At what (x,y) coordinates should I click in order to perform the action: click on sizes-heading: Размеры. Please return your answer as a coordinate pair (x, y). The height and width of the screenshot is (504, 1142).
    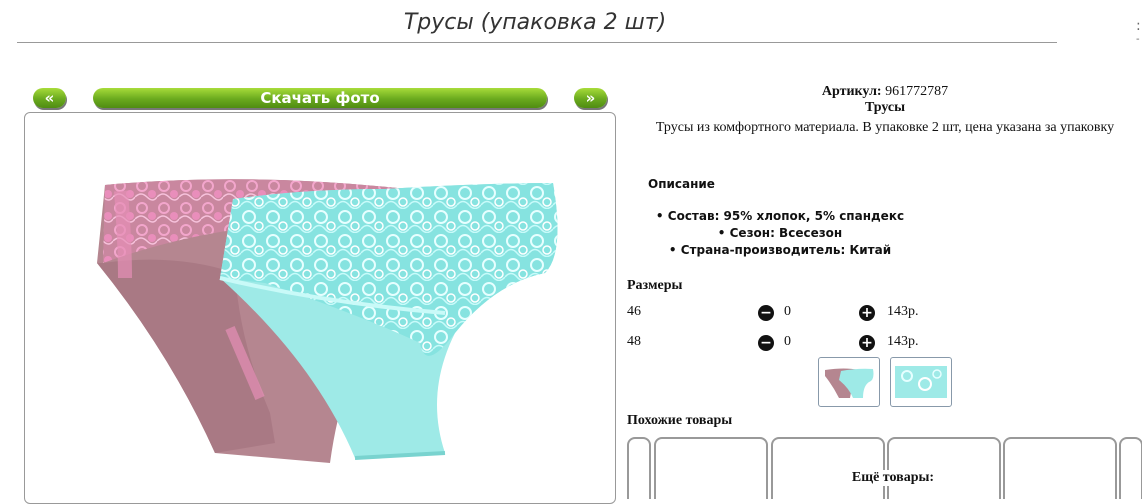
    Looking at the image, I should click on (655, 285).